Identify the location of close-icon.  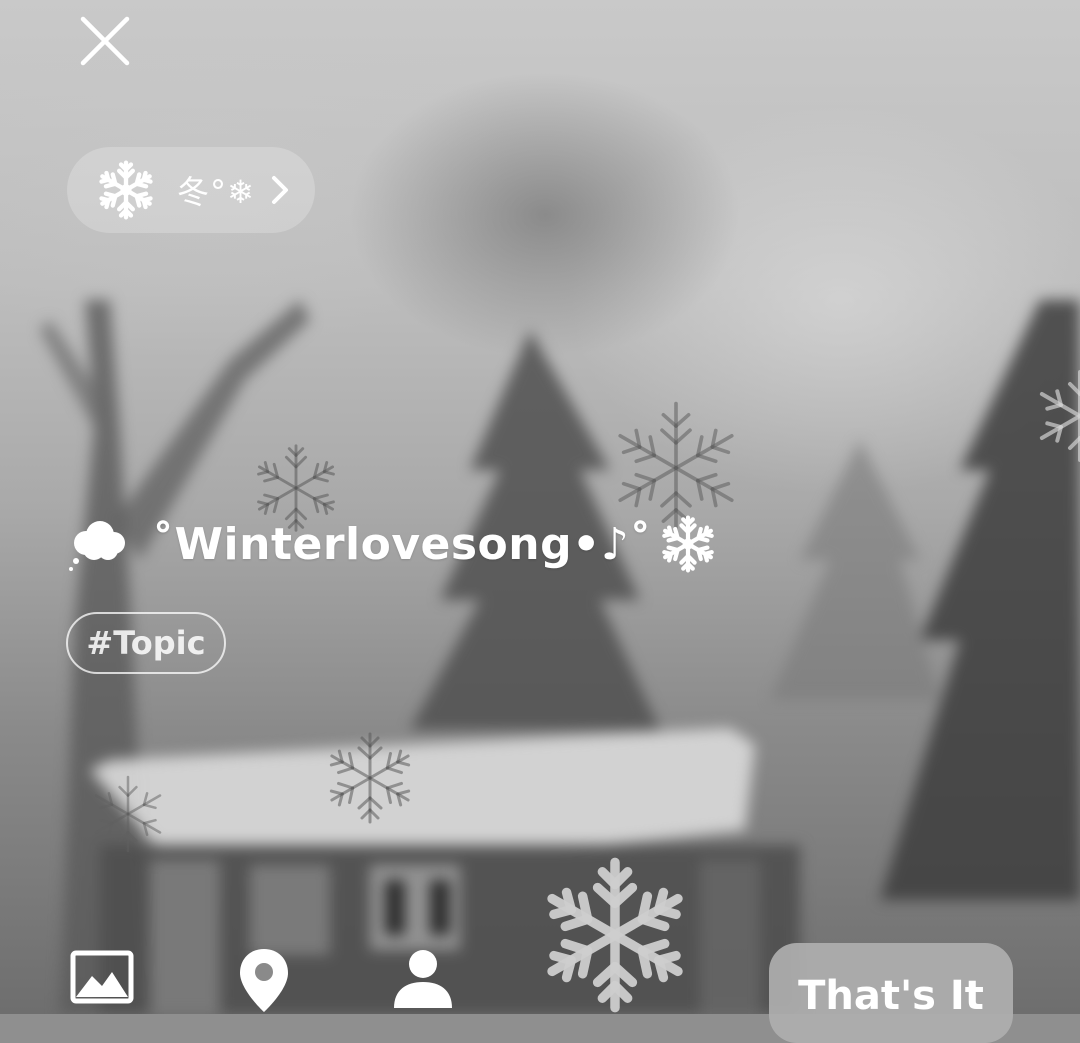
(105, 41).